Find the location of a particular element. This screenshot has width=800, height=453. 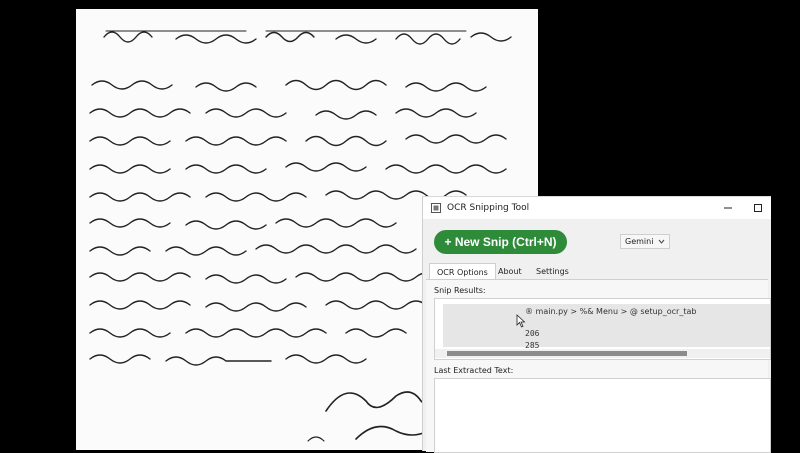

desktop-background is located at coordinates (785, 225).